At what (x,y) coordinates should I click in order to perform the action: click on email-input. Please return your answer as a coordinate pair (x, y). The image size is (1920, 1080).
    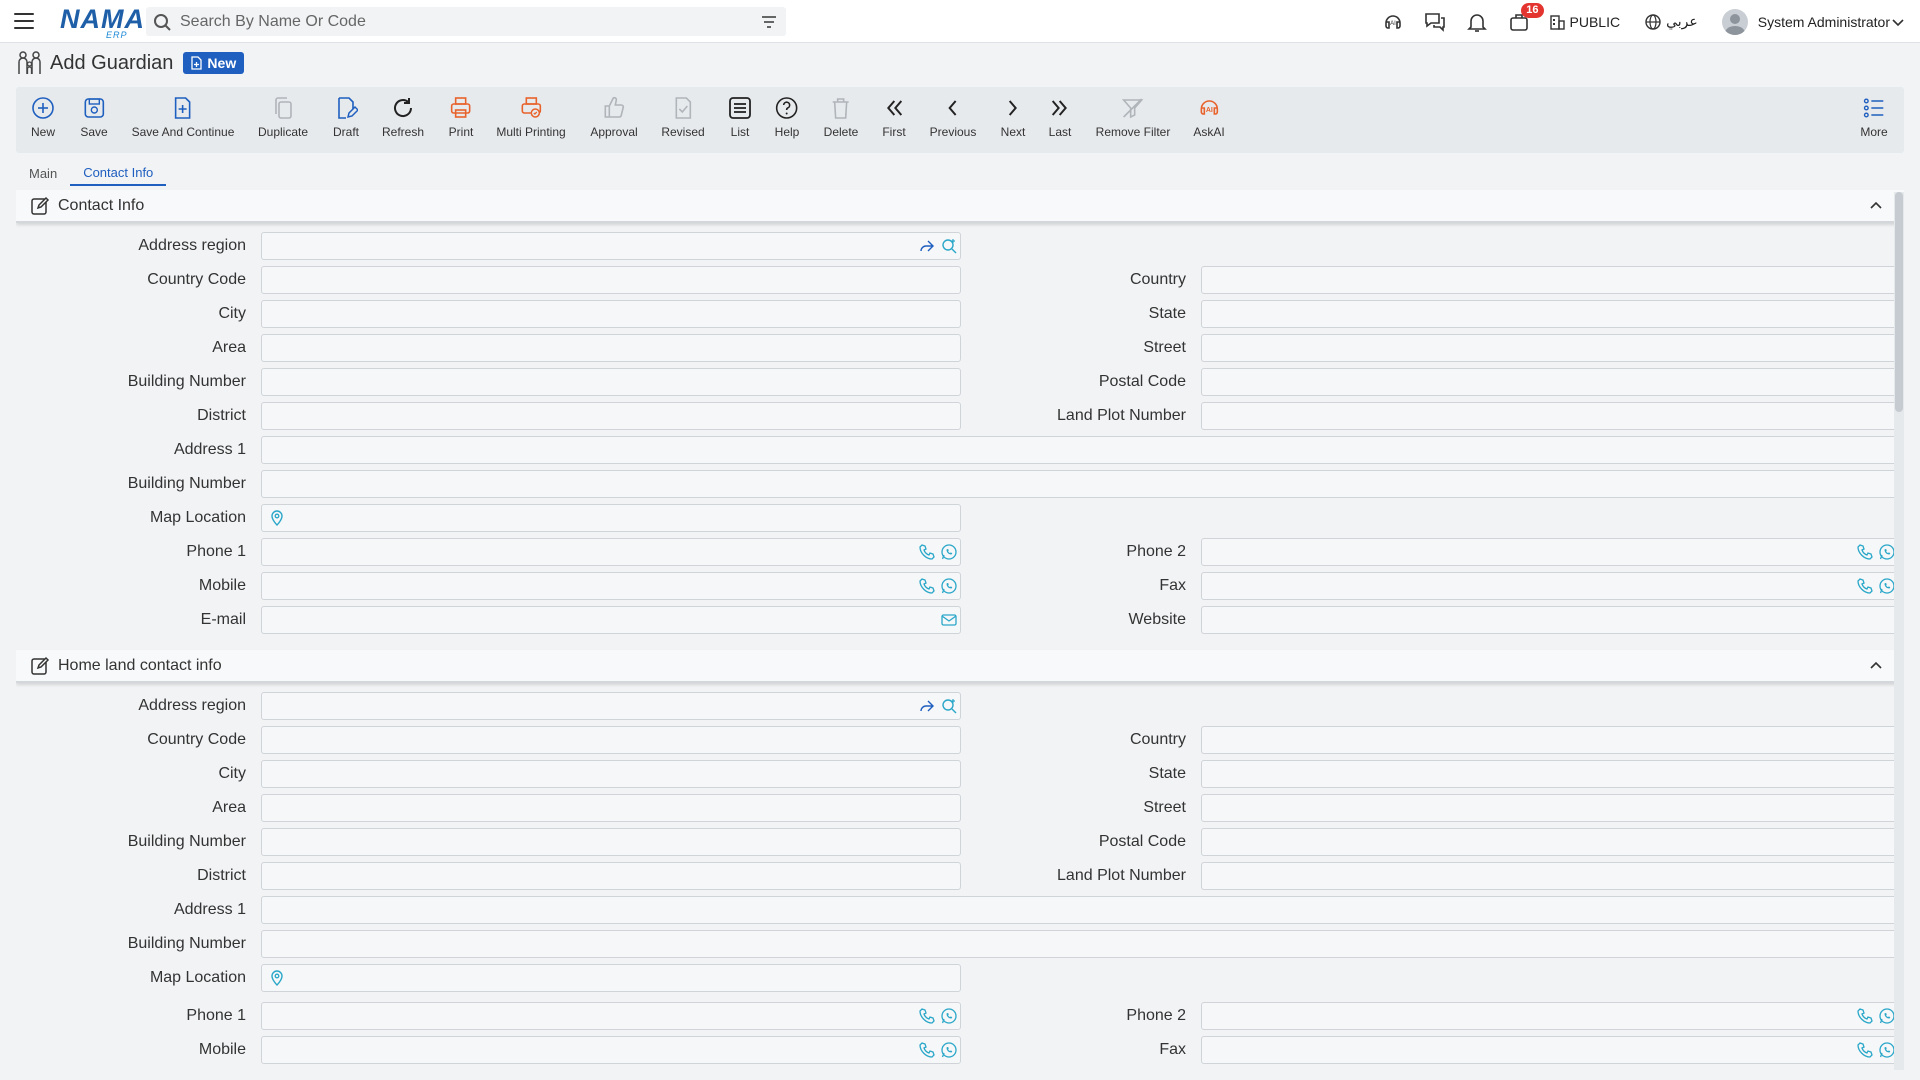
    Looking at the image, I should click on (611, 620).